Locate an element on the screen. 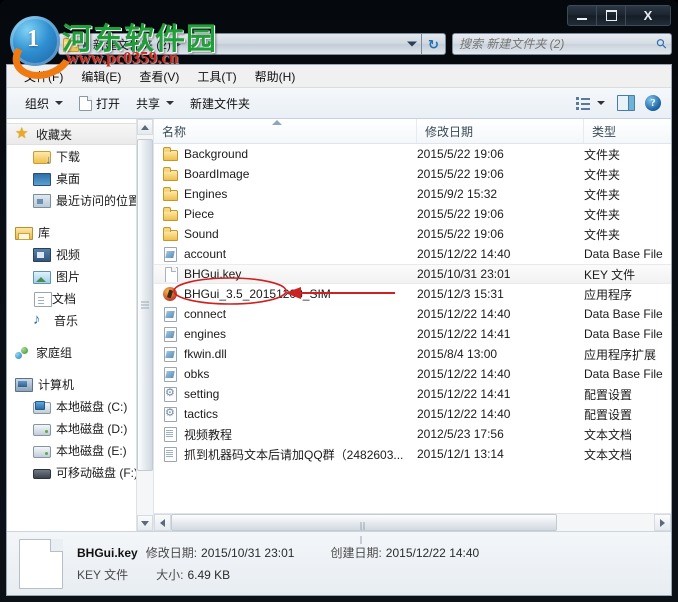 The height and width of the screenshot is (602, 678). search-box: ⚲ is located at coordinates (562, 44).